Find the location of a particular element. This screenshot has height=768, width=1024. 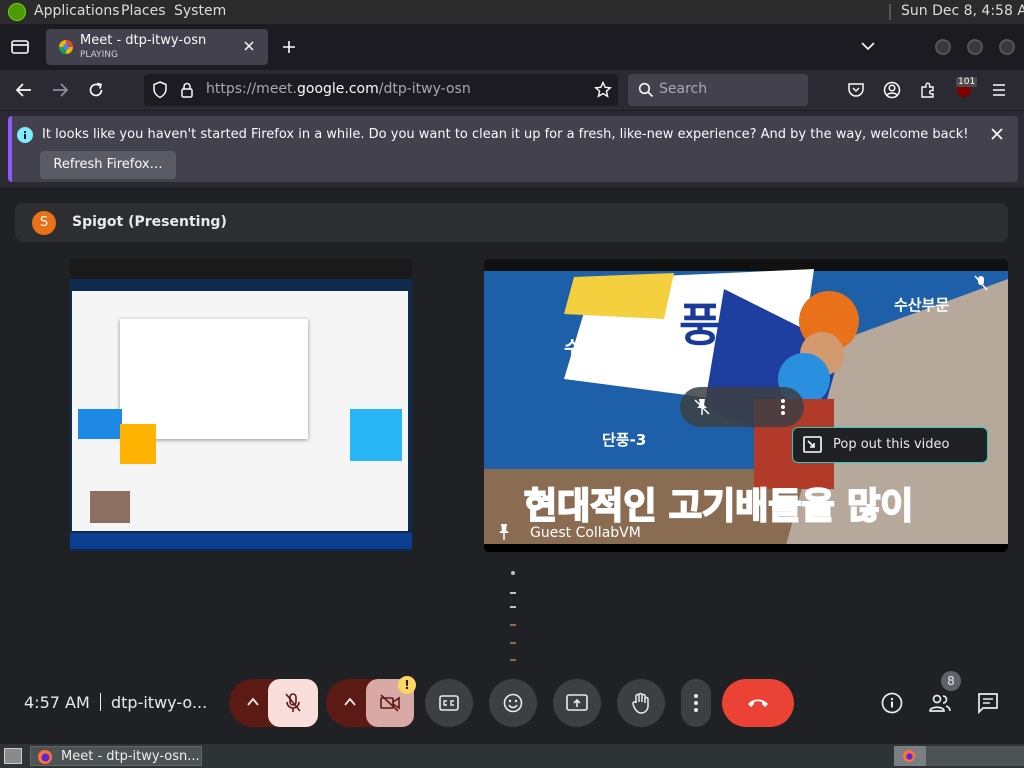

video-sign-text-left: 수산 is located at coordinates (581, 348).